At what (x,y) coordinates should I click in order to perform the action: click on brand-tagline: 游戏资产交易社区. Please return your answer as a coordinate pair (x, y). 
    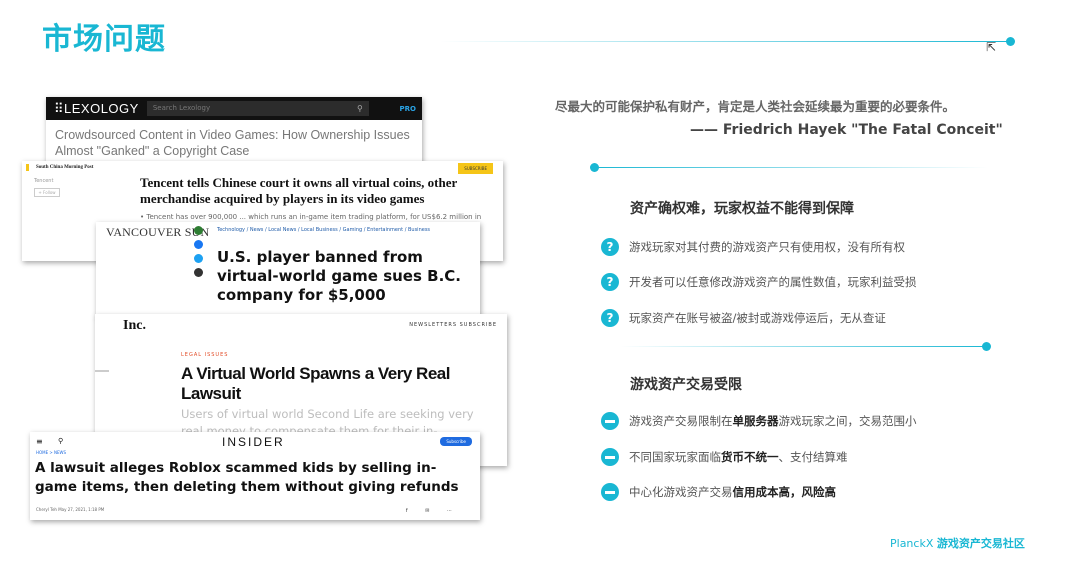
    Looking at the image, I should click on (980, 543).